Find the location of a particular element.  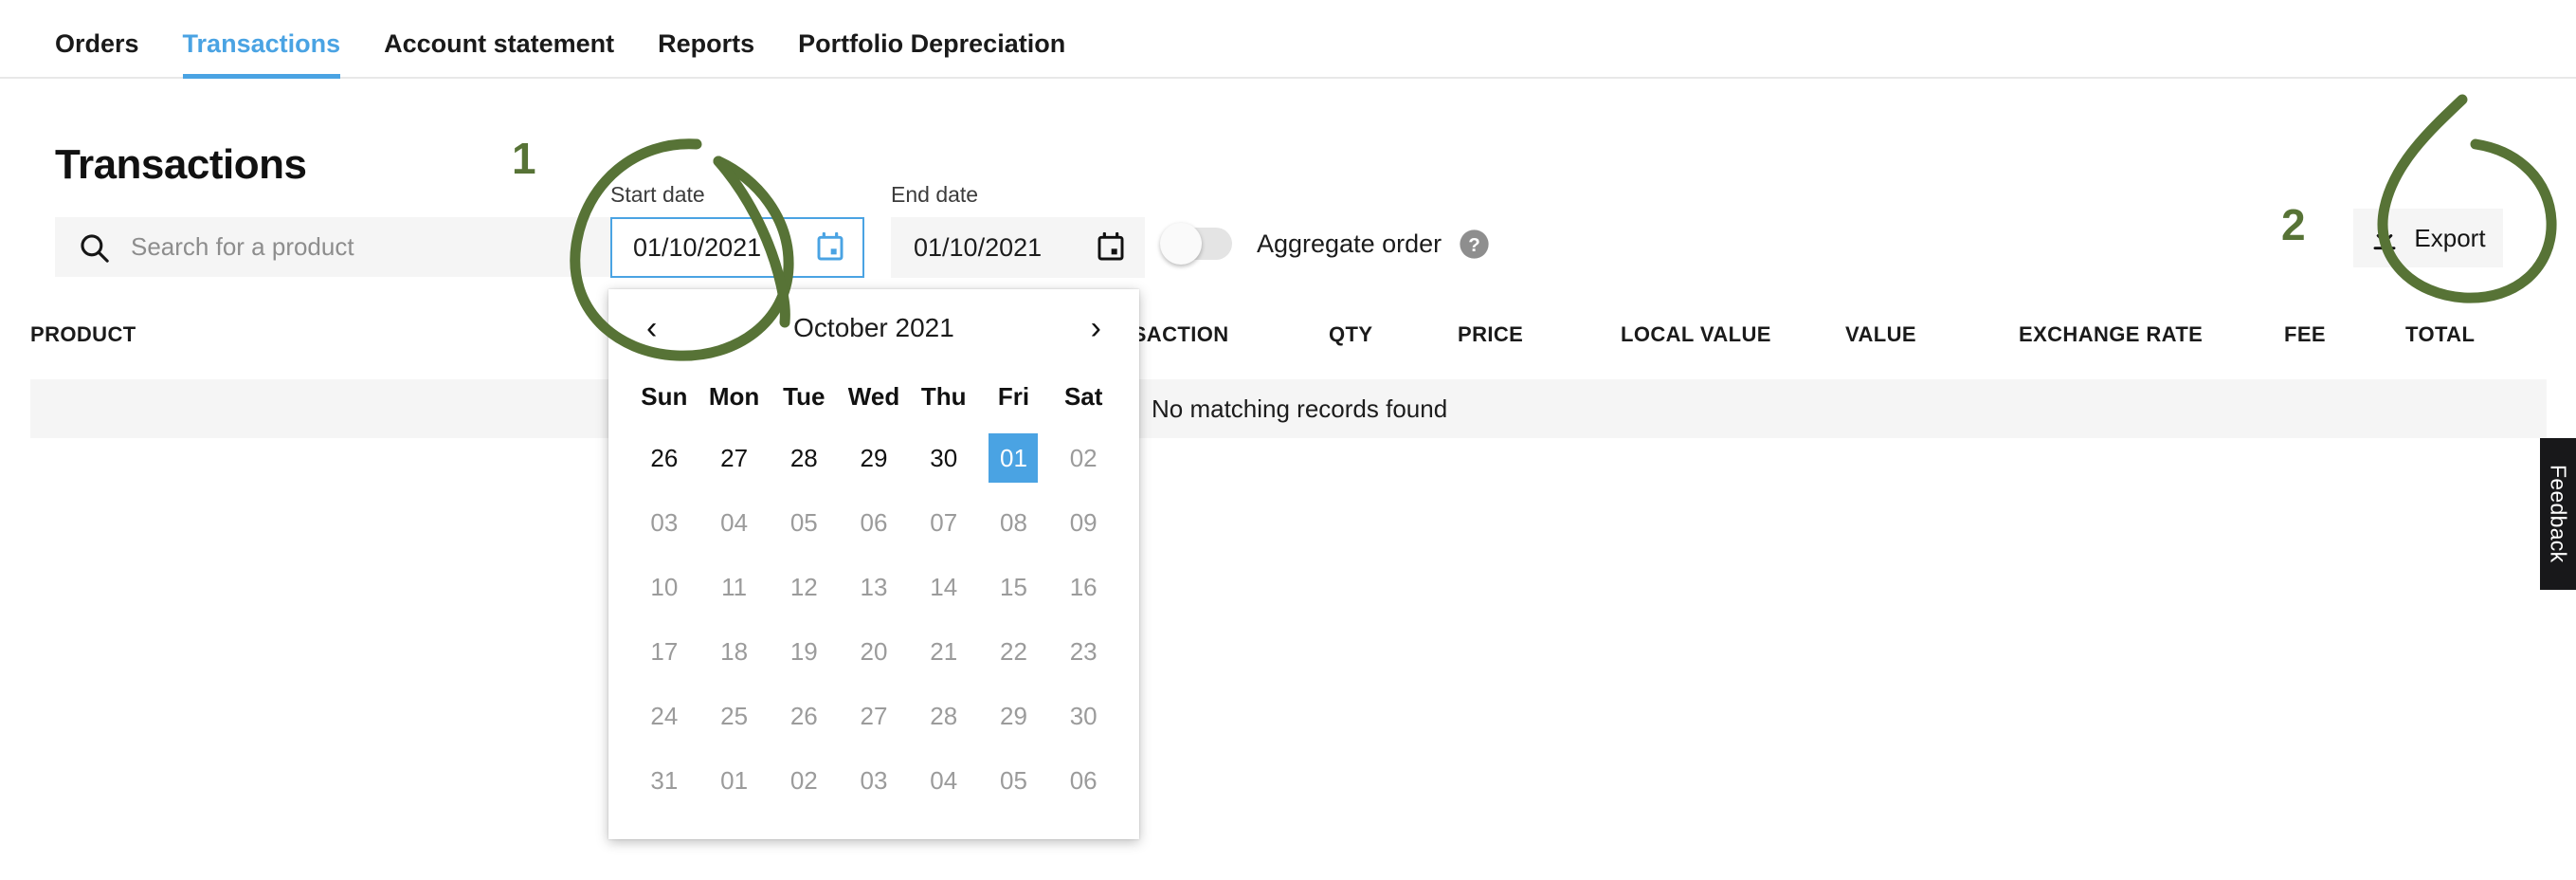

calendar-cell: 03 is located at coordinates (874, 780).